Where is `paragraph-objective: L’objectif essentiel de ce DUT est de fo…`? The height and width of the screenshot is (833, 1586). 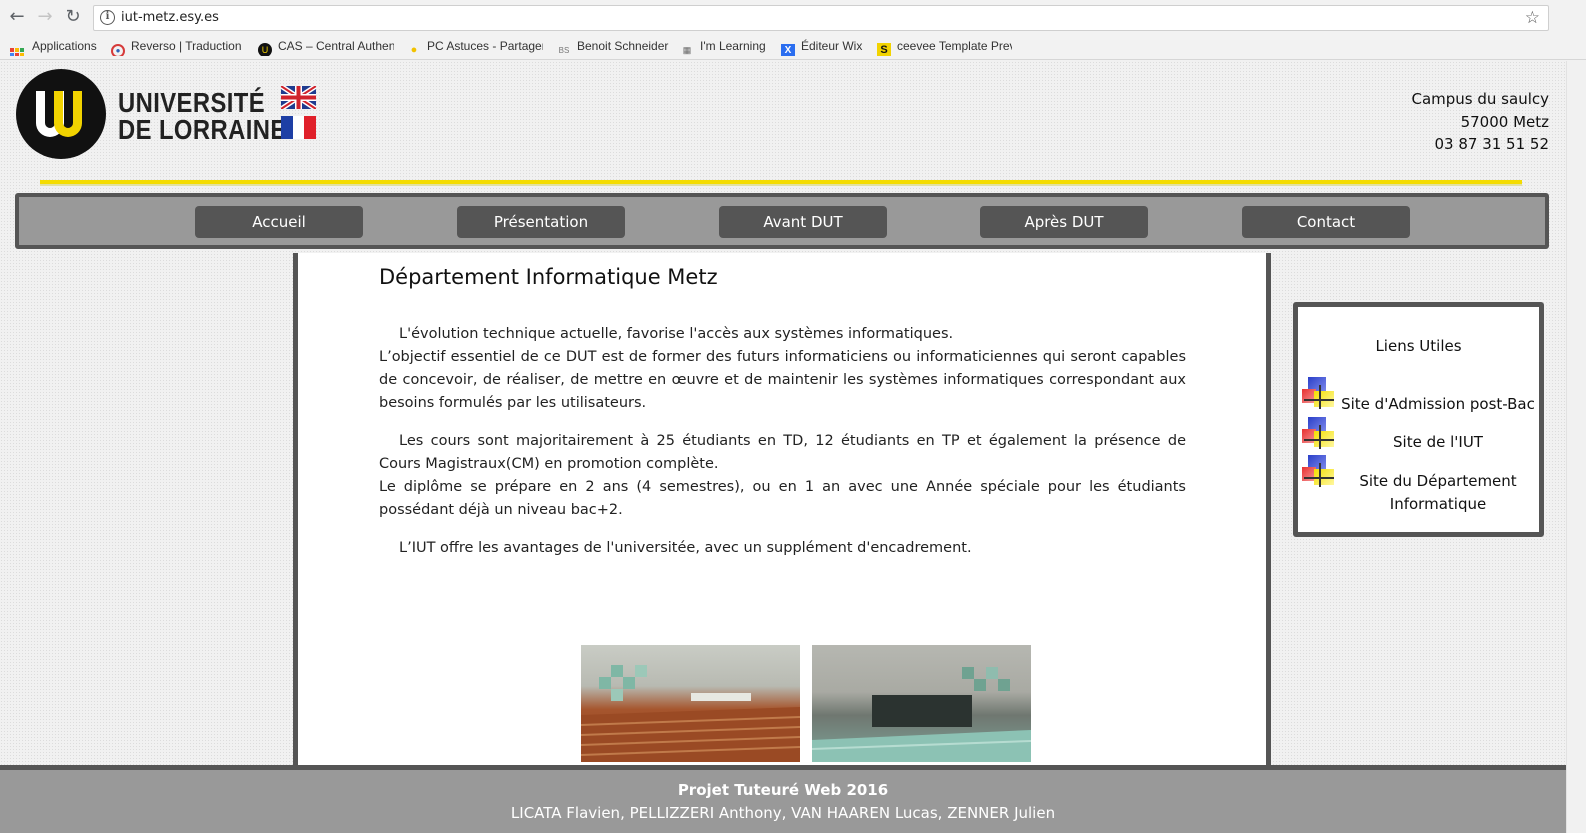
paragraph-objective: L’objectif essentiel de ce DUT est de fo… is located at coordinates (782, 380).